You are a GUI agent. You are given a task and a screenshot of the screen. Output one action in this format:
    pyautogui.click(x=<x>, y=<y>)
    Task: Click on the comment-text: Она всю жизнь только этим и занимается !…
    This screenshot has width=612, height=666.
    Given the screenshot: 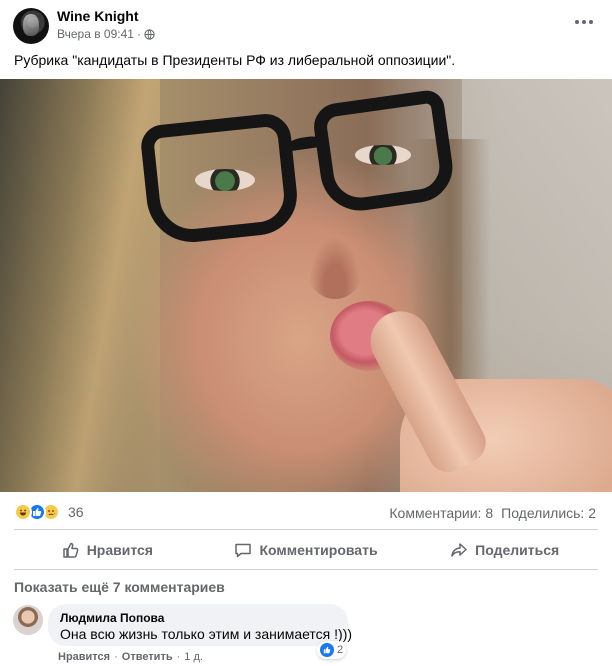 What is the action you would take?
    pyautogui.click(x=206, y=634)
    